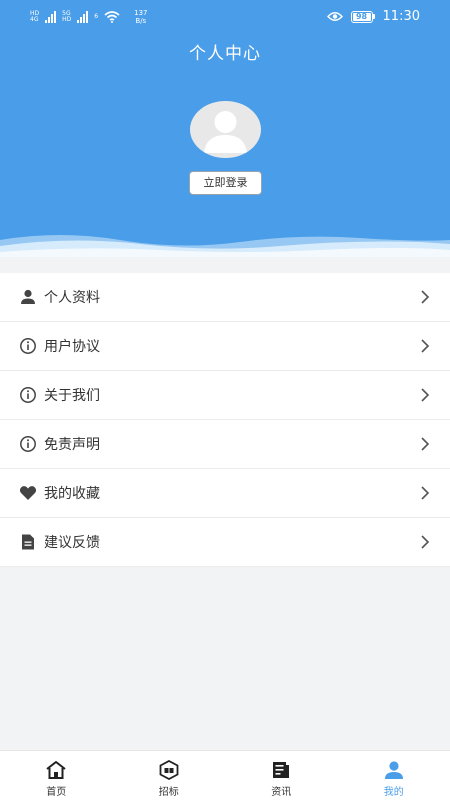 The height and width of the screenshot is (800, 450). I want to click on menu-item-about-us: 关于我们, so click(225, 395).